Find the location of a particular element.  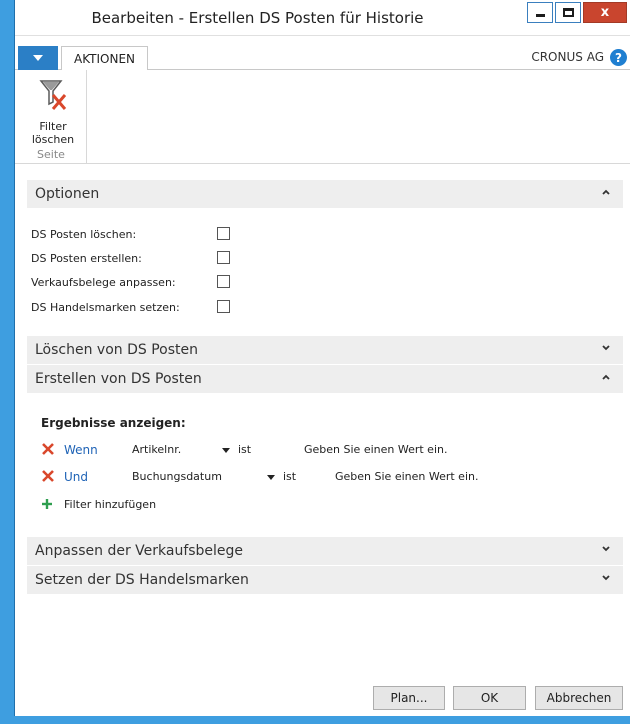

fasttab-delete-entries-label: Löschen von DS Posten is located at coordinates (116, 350).